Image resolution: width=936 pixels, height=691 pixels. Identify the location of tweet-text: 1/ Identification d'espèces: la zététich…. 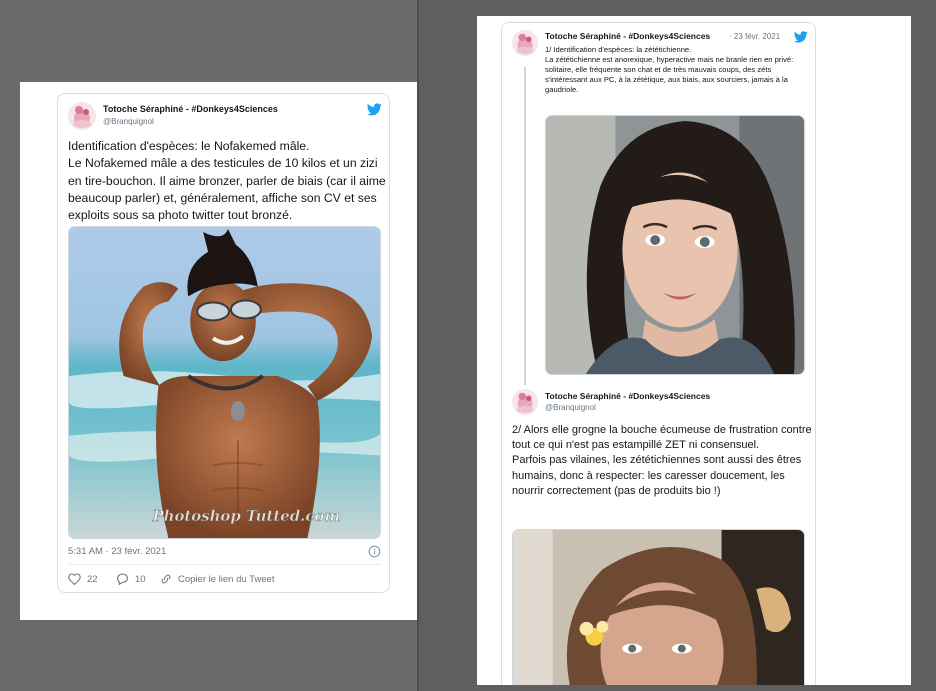
(669, 70).